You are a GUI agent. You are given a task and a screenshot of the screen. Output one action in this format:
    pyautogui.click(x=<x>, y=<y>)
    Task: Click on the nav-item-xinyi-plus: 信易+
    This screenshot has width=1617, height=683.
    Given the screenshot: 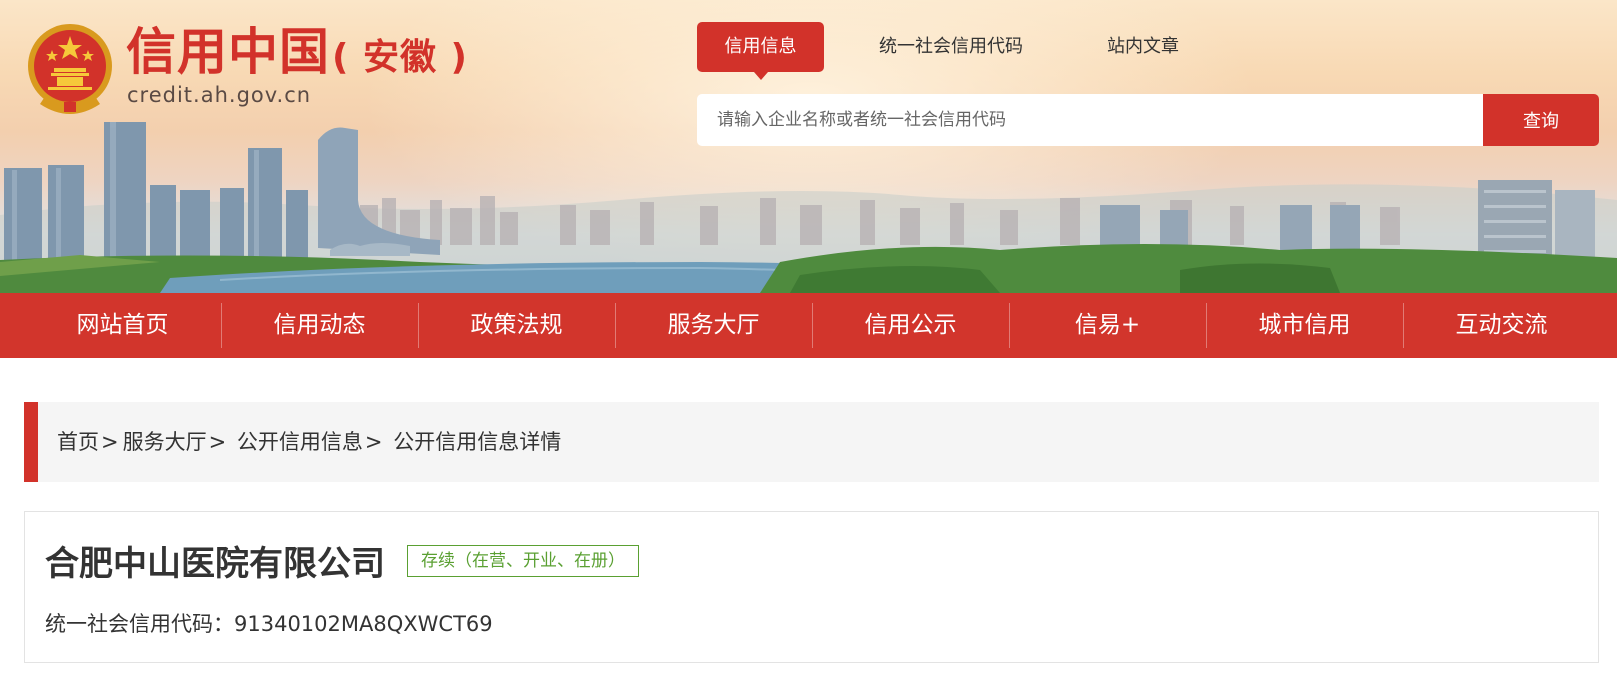 What is the action you would take?
    pyautogui.click(x=1107, y=325)
    